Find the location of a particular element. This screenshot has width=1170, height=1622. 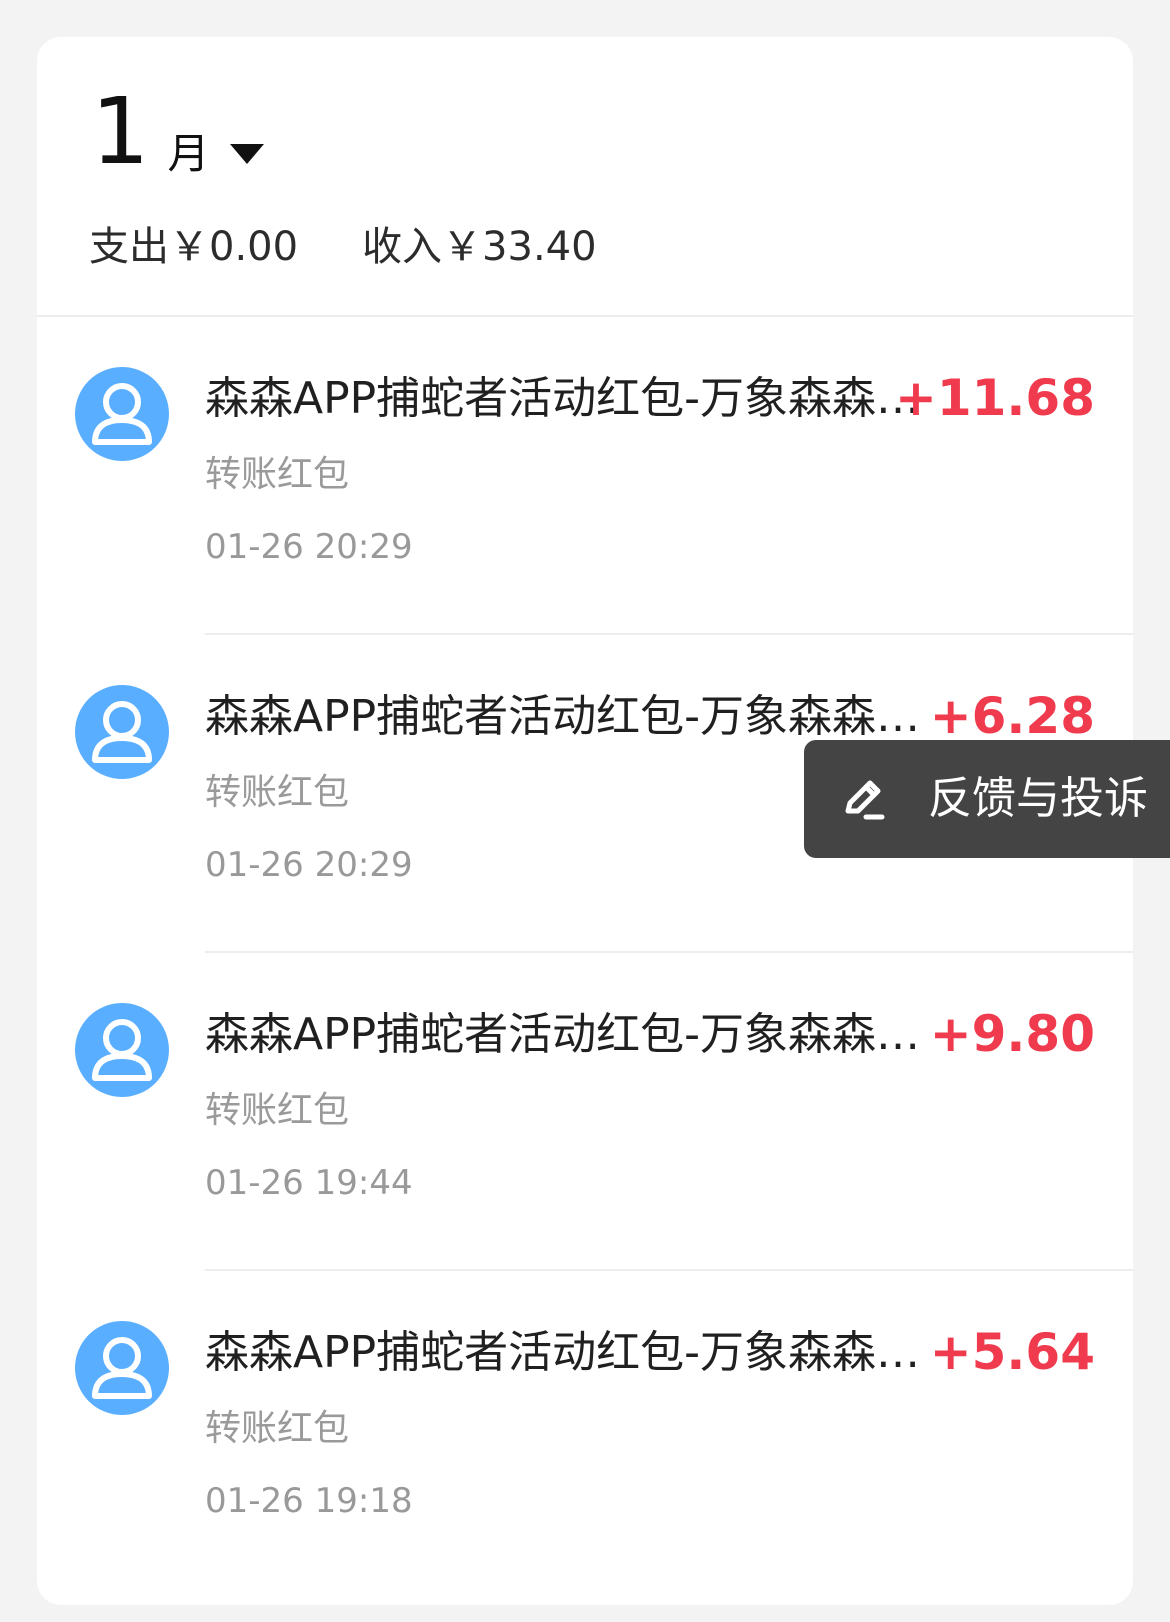

transaction-amount: +9.80 is located at coordinates (1012, 1034).